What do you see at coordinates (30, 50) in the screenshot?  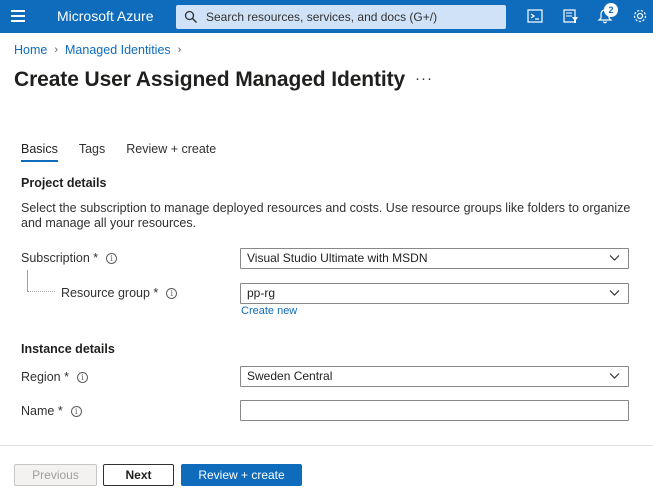 I see `breadcrumb-home: Home` at bounding box center [30, 50].